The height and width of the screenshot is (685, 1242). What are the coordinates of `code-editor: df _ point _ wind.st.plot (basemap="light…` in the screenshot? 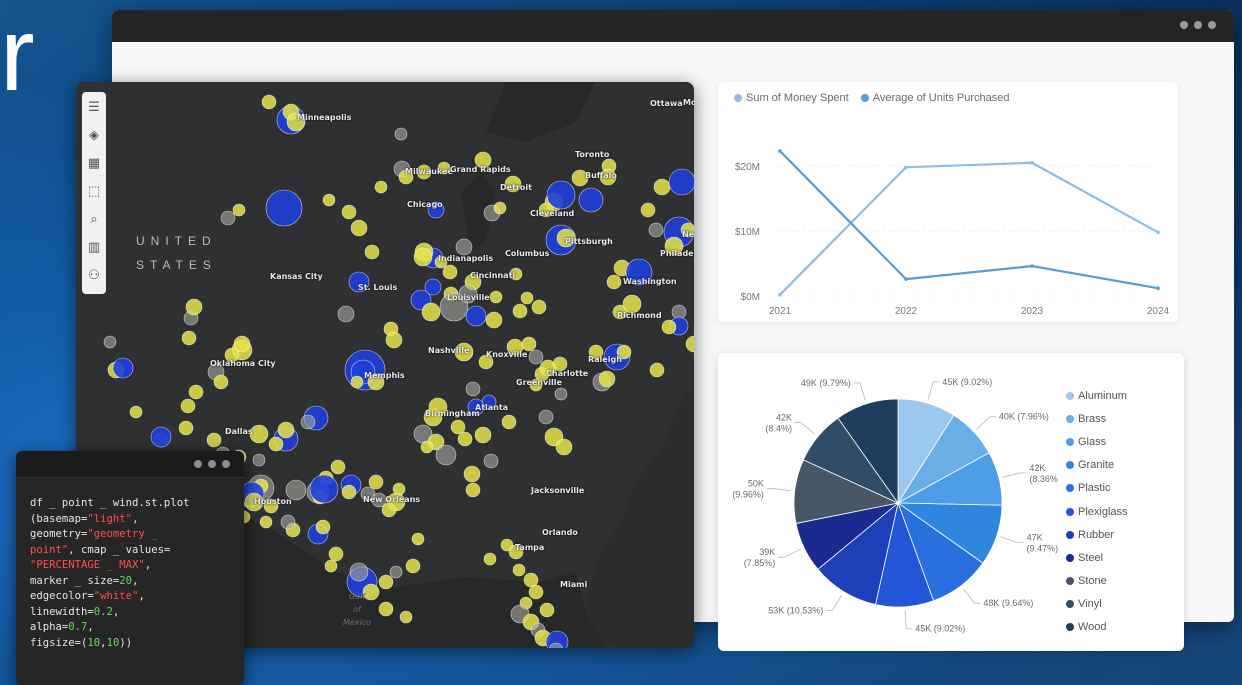 It's located at (130, 564).